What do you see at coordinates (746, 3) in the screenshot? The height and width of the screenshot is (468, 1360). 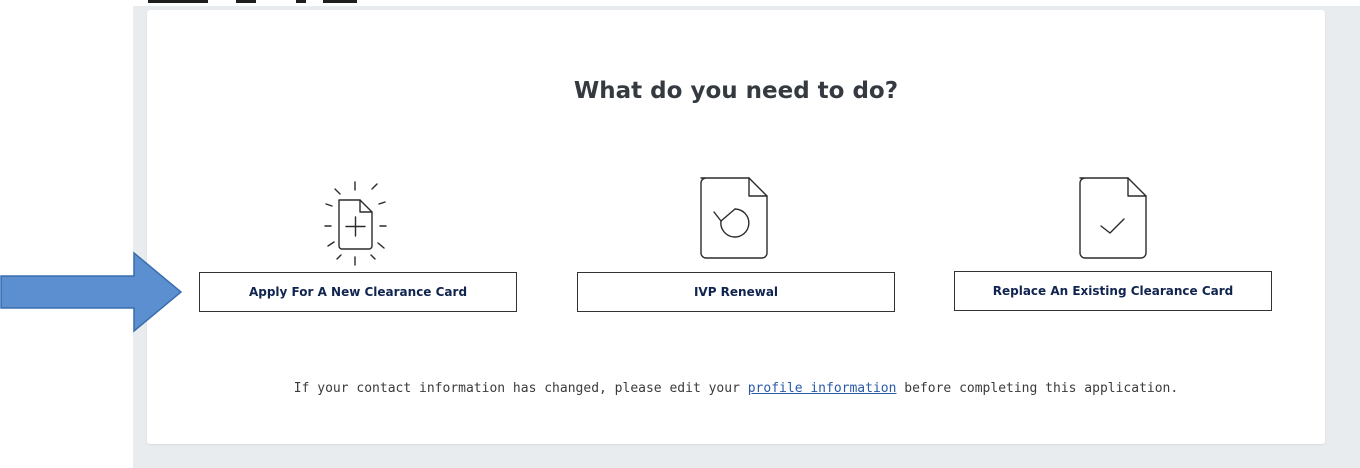 I see `top-strip` at bounding box center [746, 3].